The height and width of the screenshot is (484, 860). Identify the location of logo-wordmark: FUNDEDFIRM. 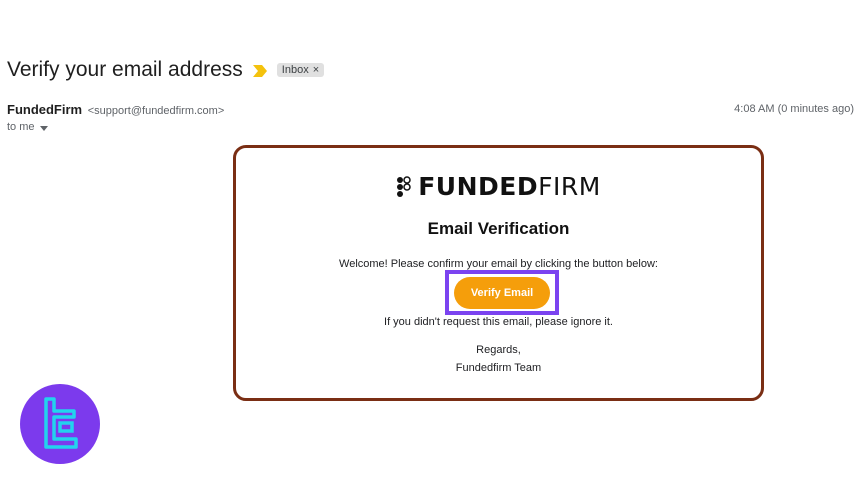
(509, 186).